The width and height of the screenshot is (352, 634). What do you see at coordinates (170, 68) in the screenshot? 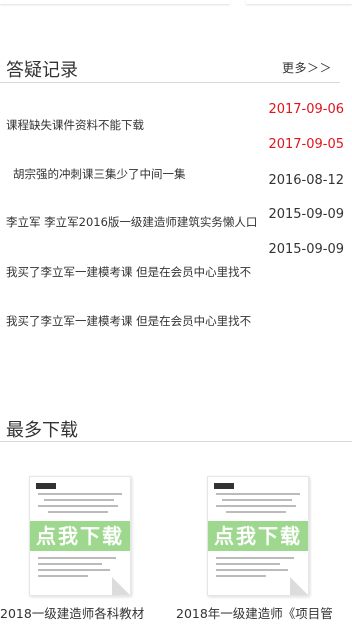
I see `qa-section-header: 答疑记录 更多＞＞` at bounding box center [170, 68].